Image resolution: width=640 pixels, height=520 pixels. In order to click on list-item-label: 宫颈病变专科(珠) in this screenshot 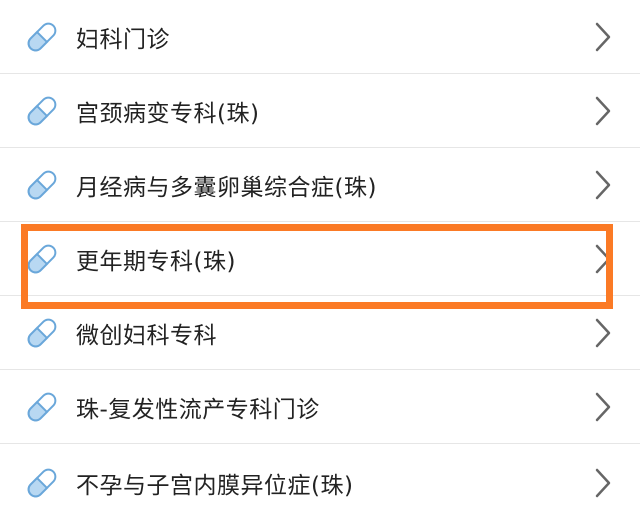, I will do `click(168, 113)`.